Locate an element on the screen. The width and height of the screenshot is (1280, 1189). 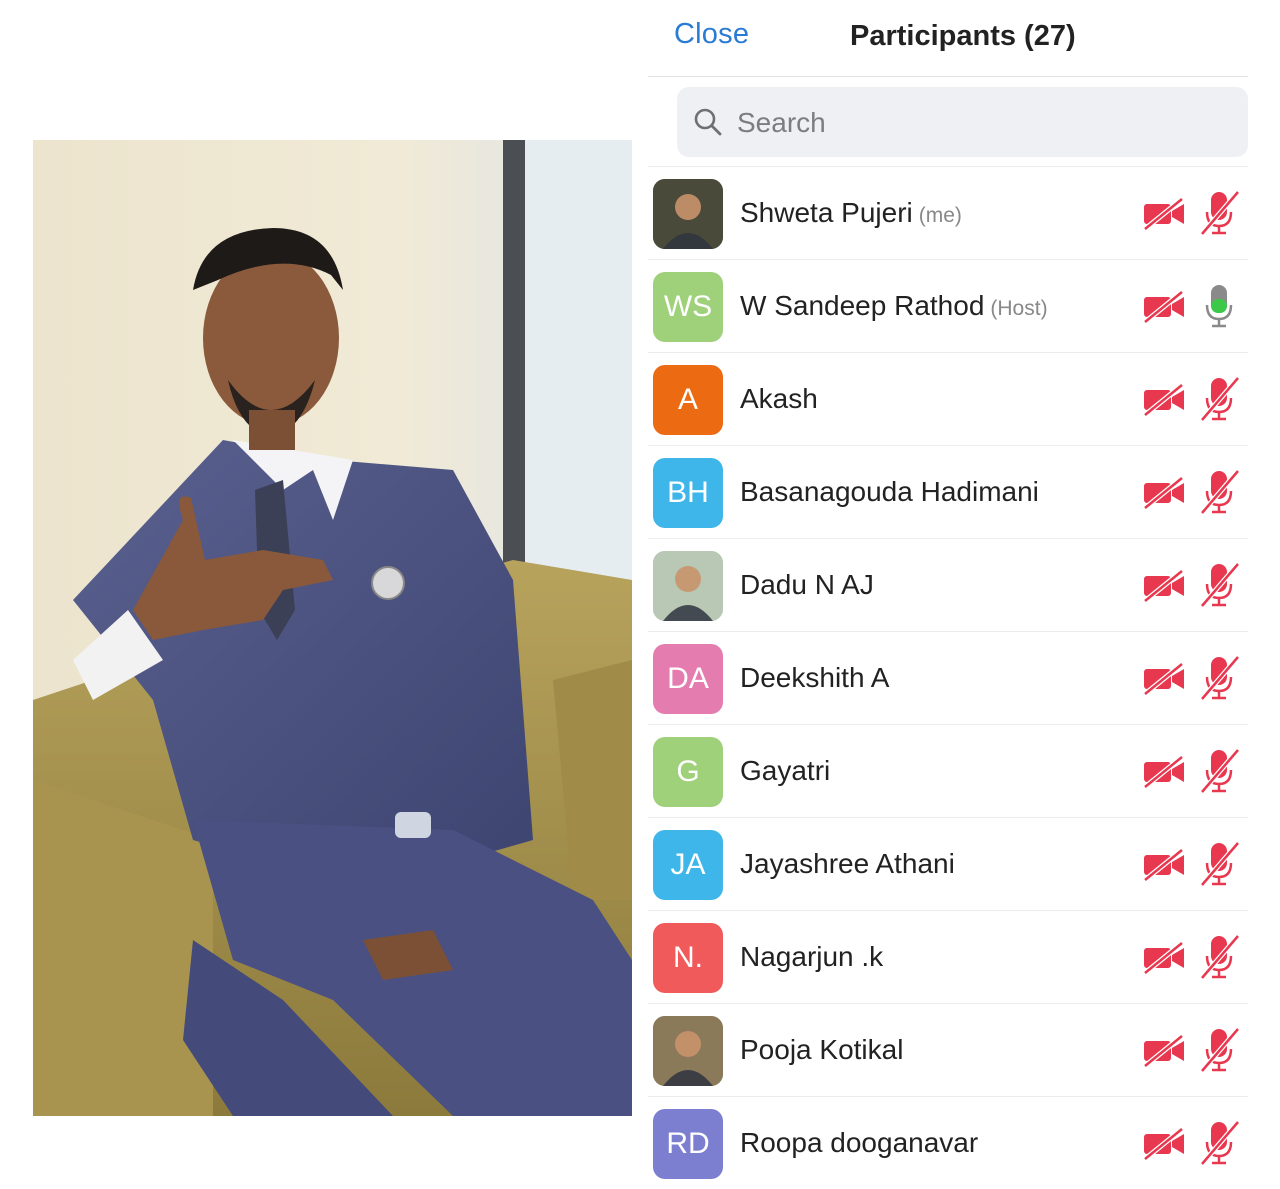
participant-name: W Sandeep Rathod (Host) is located at coordinates (894, 306).